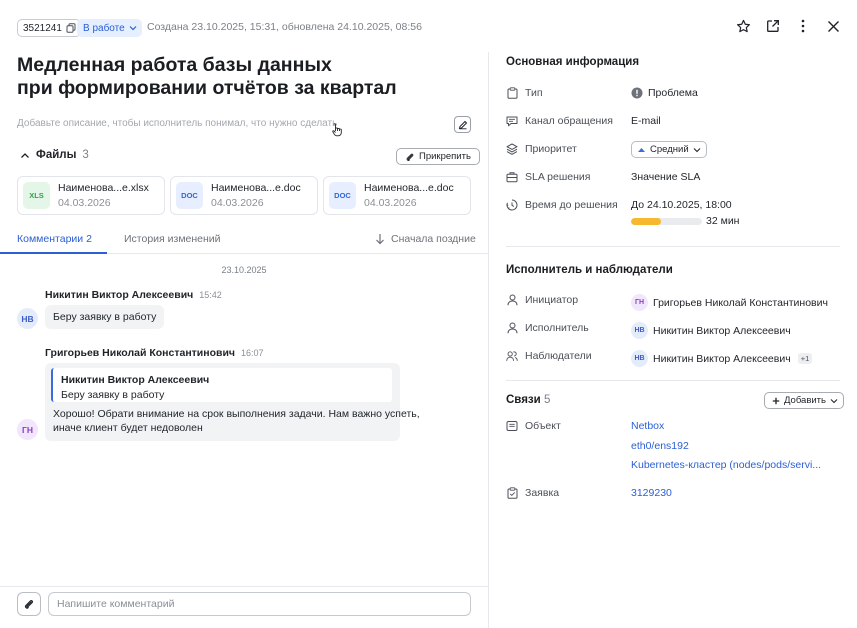 The image size is (857, 628). Describe the element at coordinates (119, 295) in the screenshot. I see `comment-author-name: Никитин Виктор Алексеевич` at that location.